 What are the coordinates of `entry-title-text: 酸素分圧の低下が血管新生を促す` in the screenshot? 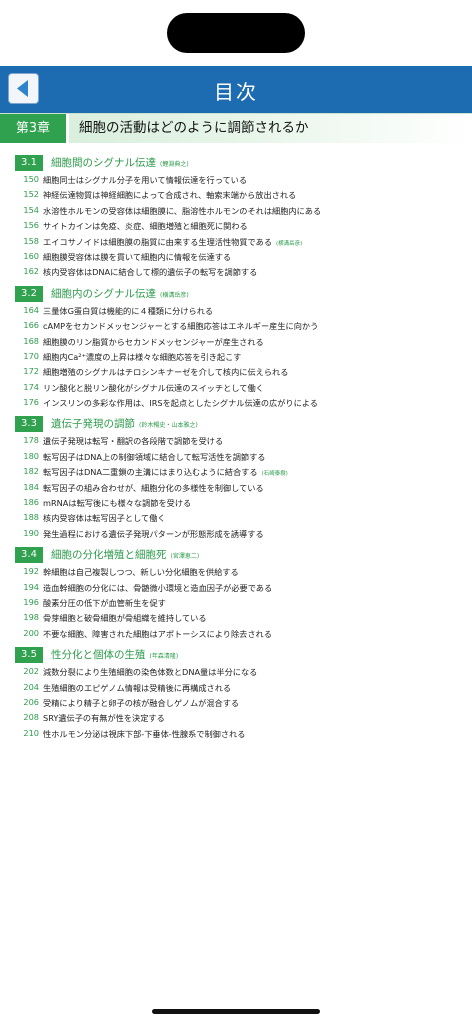 It's located at (104, 602).